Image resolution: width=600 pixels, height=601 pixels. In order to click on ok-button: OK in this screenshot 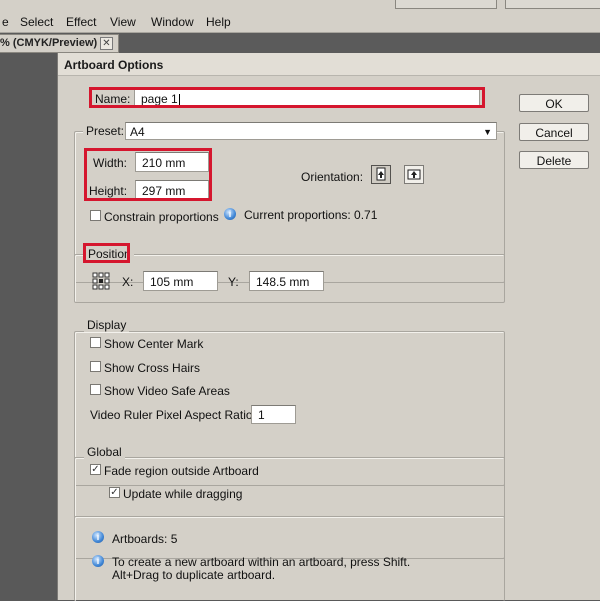, I will do `click(554, 103)`.